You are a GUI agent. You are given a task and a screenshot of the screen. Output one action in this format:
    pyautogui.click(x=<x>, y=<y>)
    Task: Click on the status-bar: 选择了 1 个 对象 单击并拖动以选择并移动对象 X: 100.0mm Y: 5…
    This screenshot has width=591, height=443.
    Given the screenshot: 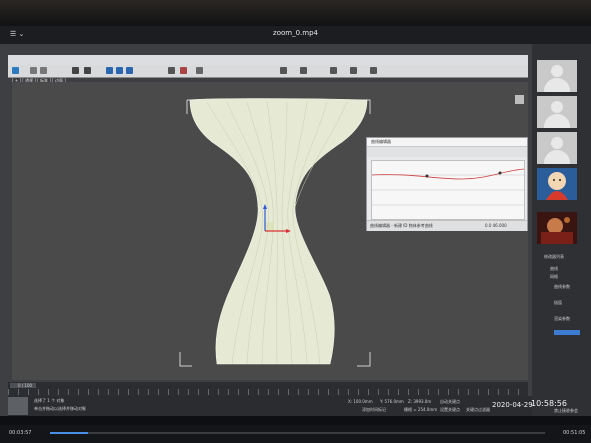 What is the action you would take?
    pyautogui.click(x=270, y=406)
    